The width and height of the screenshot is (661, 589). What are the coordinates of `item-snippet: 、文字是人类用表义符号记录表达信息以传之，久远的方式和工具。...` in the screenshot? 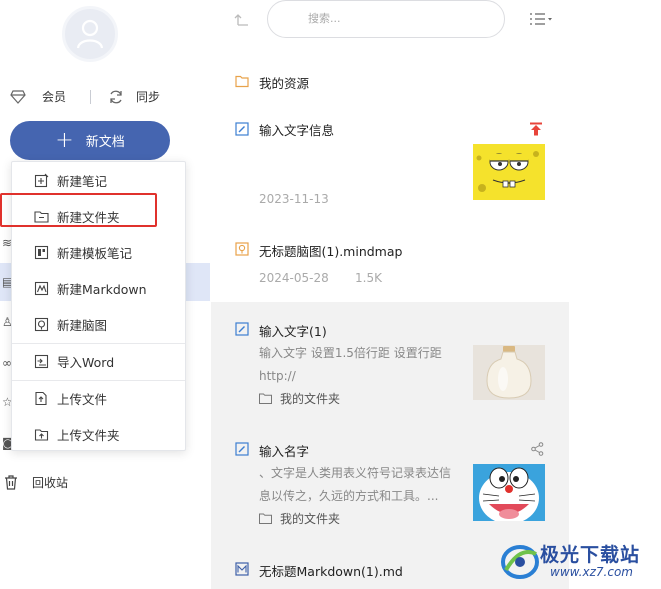 It's located at (355, 484).